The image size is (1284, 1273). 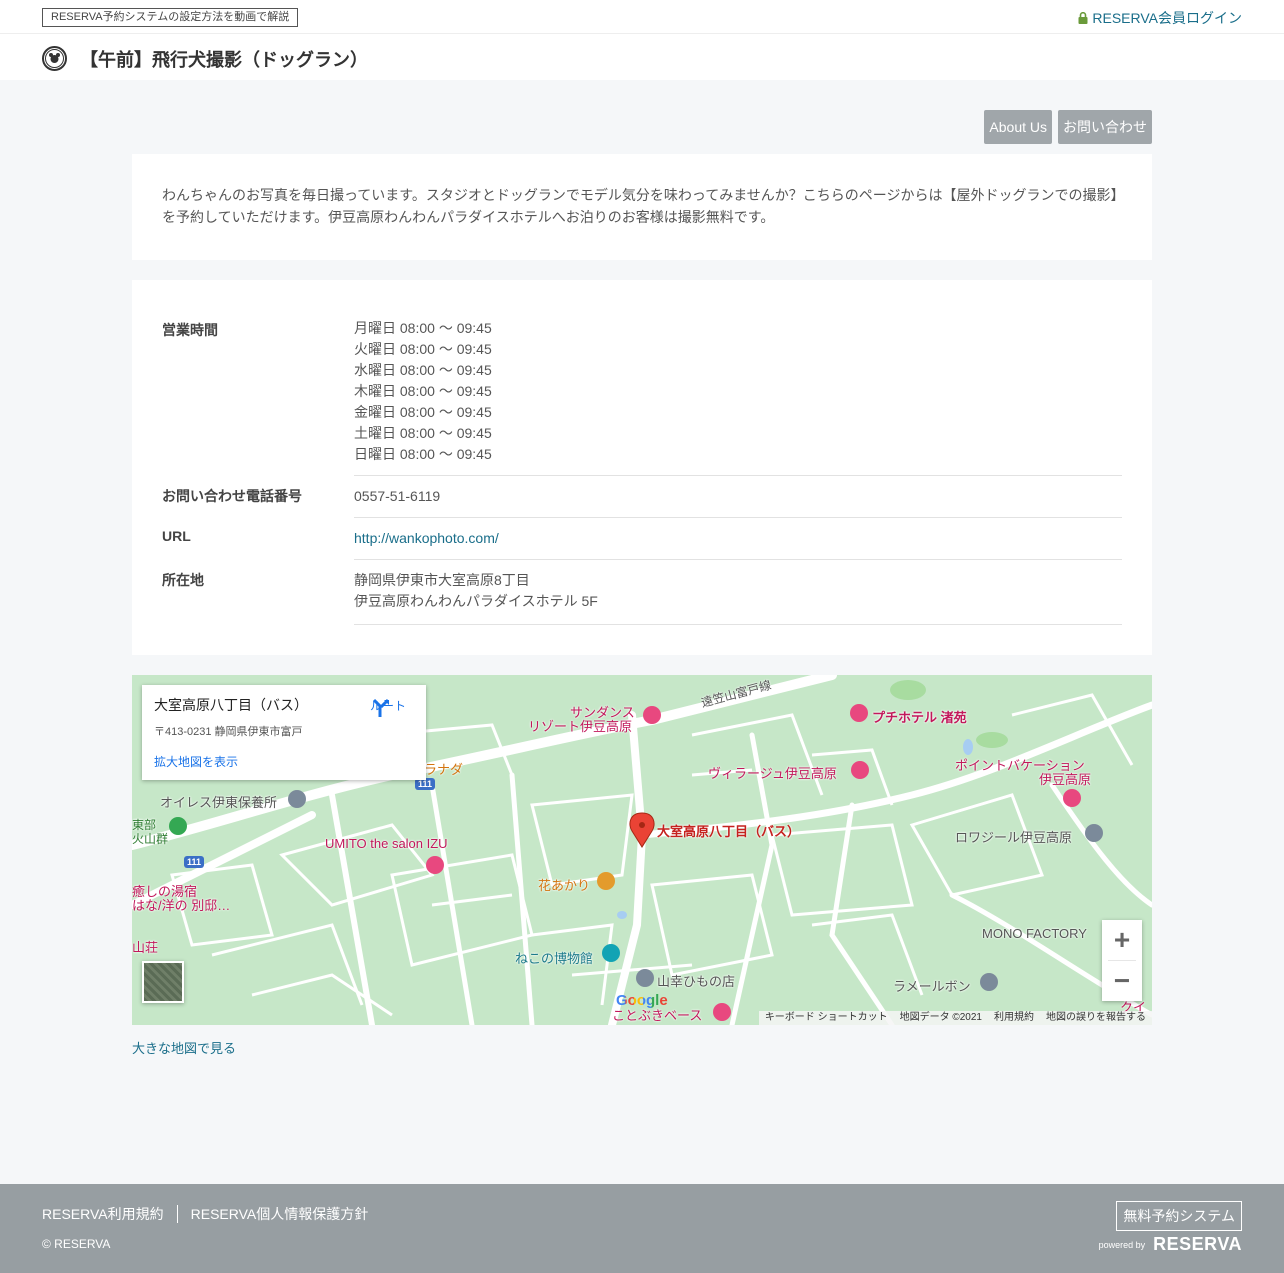 I want to click on reserva-brand: RESERVA, so click(x=1197, y=1244).